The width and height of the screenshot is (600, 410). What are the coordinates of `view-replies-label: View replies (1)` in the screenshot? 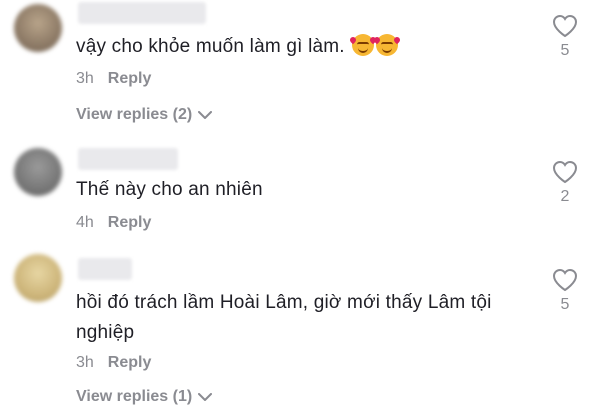 It's located at (134, 396).